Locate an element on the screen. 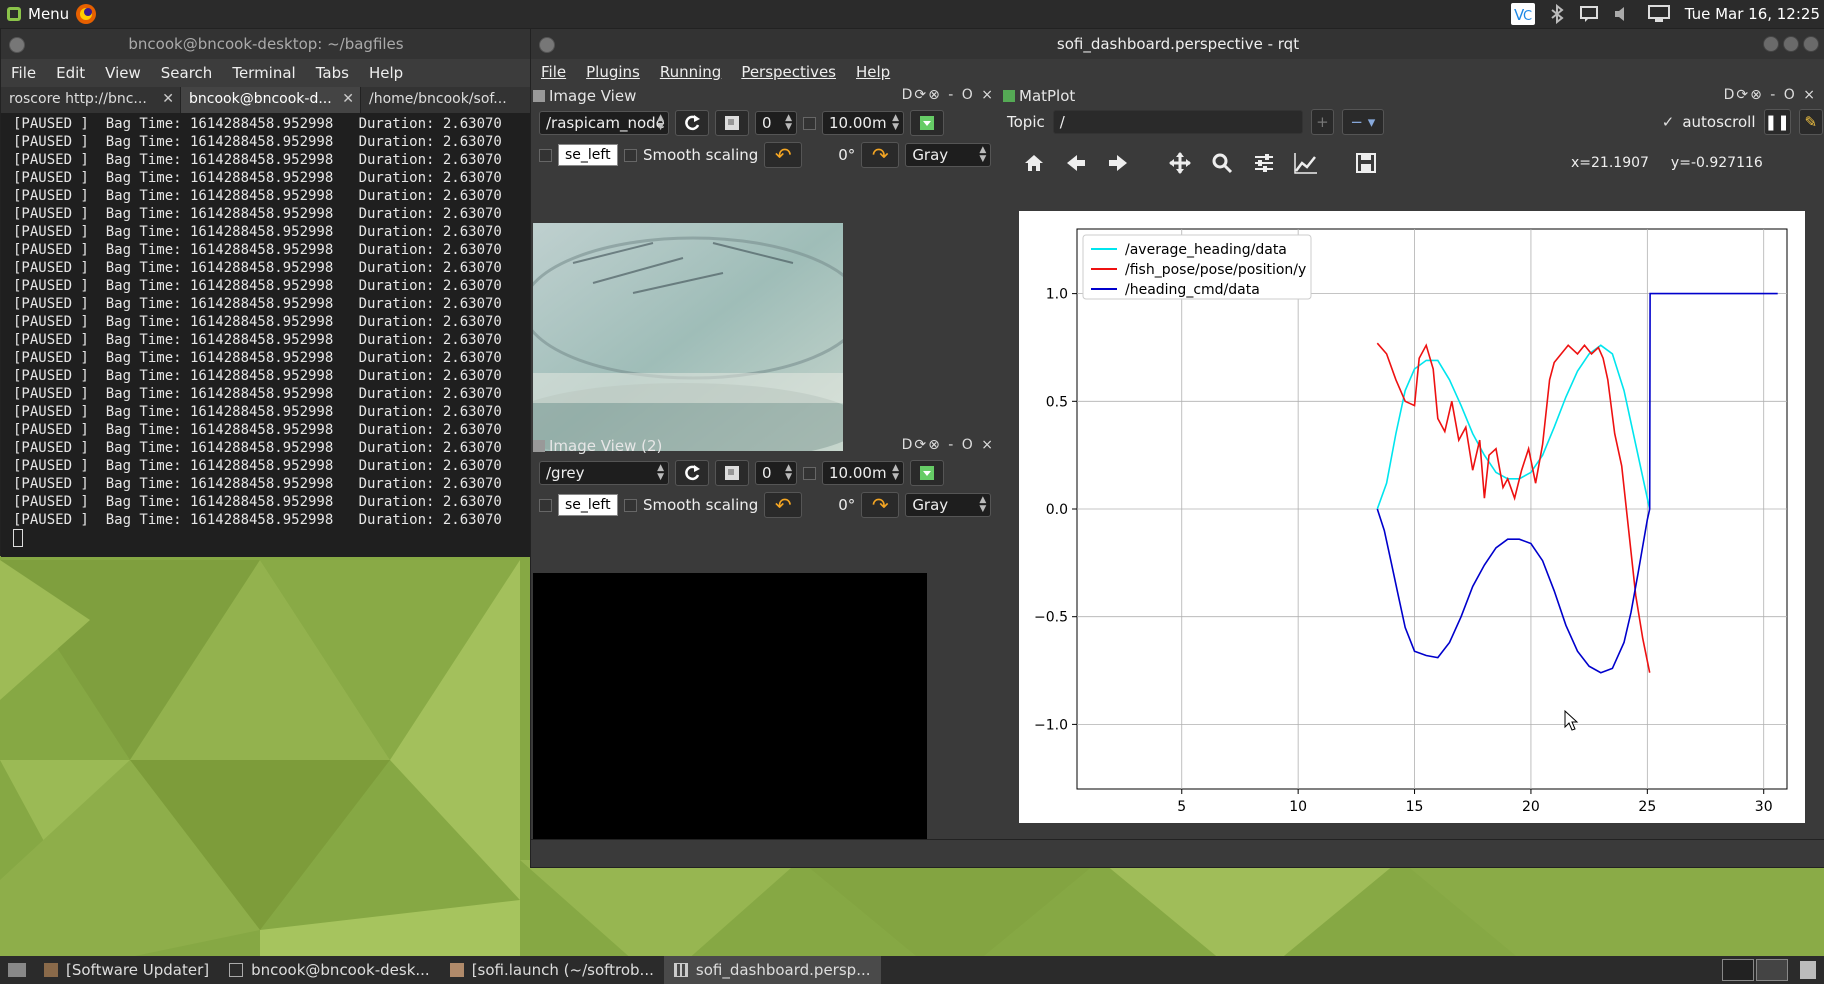  topic-combo: /raspicam_node ▲ ▼ is located at coordinates (604, 123).